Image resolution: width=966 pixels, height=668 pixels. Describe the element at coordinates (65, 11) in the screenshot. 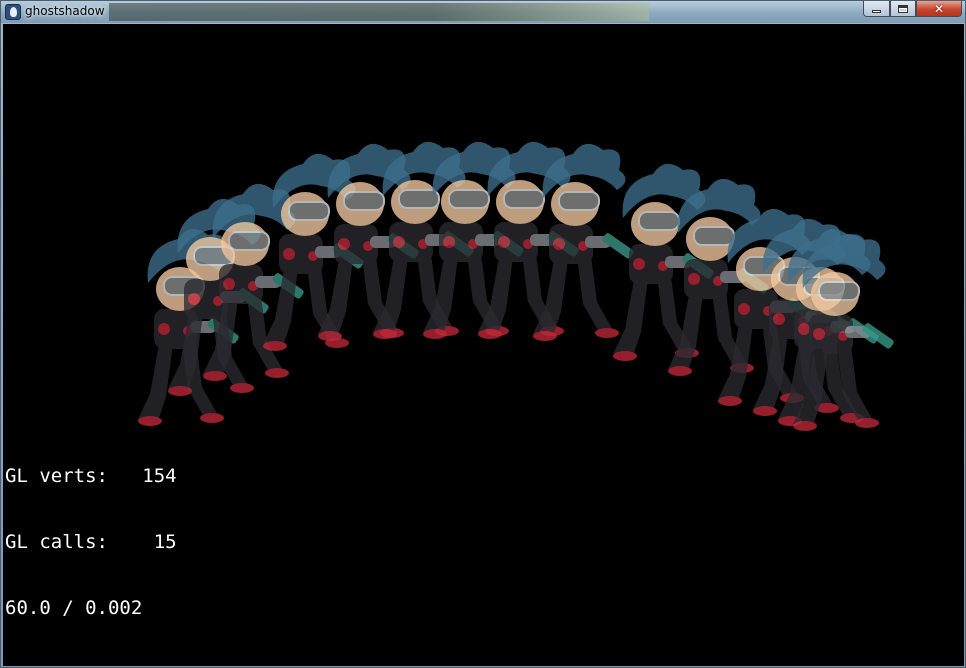

I see `window-title: ghostshadow` at that location.